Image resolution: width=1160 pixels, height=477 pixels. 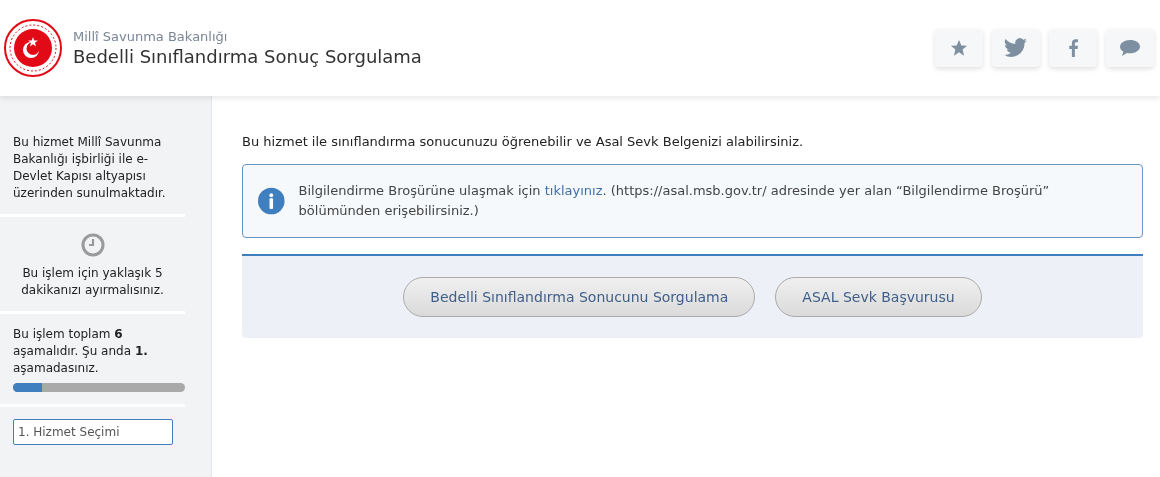 What do you see at coordinates (151, 36) in the screenshot?
I see `organization-name: Millî Savunma Bakanlığı` at bounding box center [151, 36].